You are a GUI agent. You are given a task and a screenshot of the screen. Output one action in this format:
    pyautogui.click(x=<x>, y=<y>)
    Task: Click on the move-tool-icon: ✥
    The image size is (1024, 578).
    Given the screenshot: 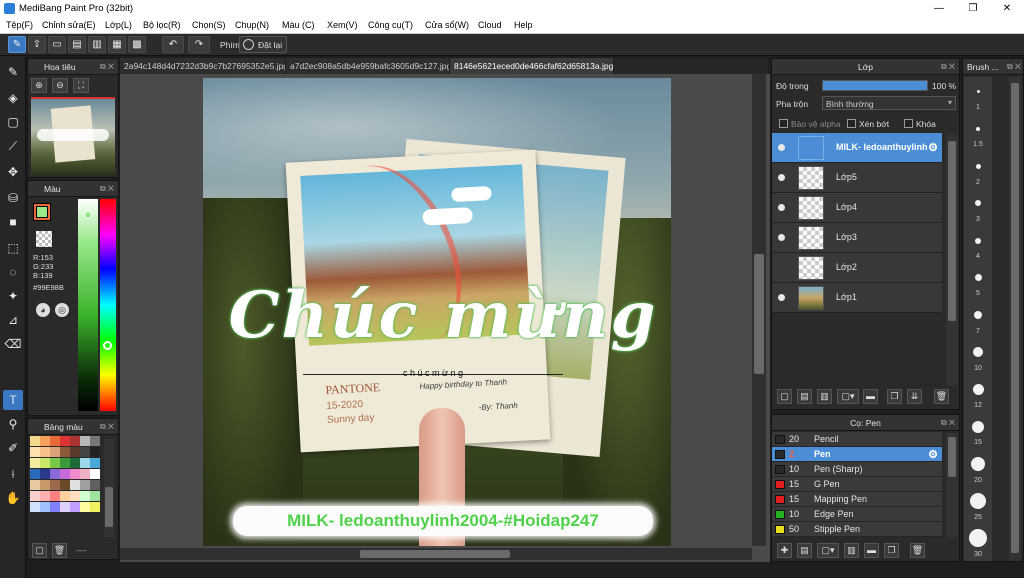 What is the action you would take?
    pyautogui.click(x=13, y=172)
    